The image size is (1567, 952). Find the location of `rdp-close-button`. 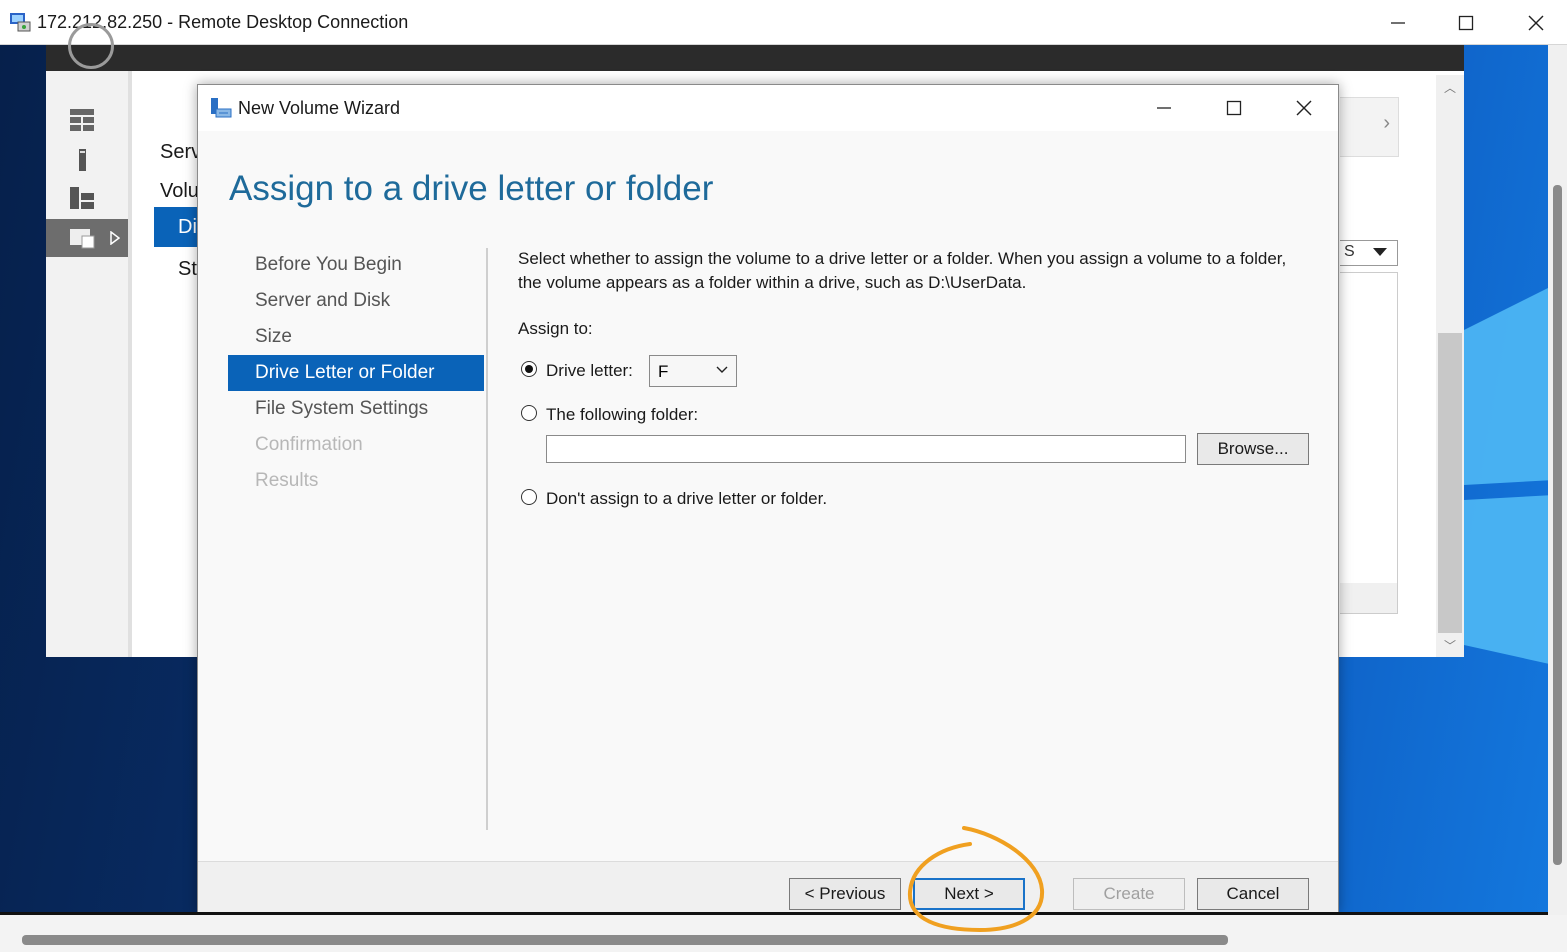

rdp-close-button is located at coordinates (1534, 22).